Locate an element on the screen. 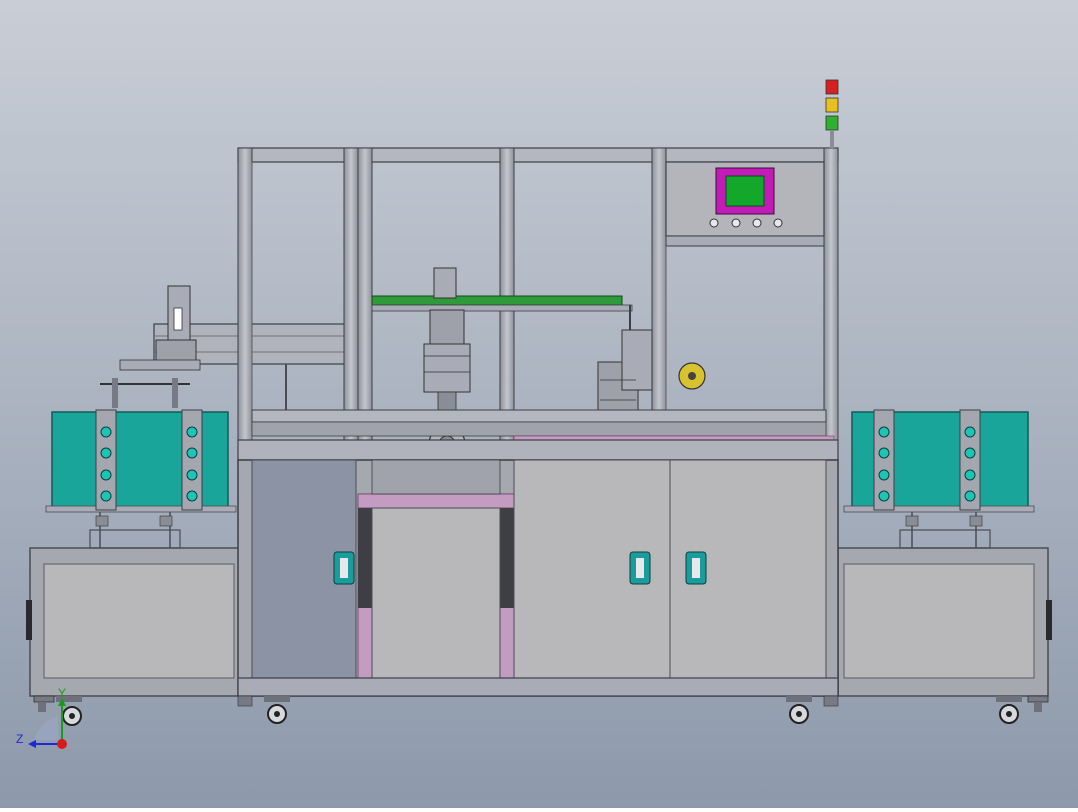 This screenshot has width=1078, height=812. bottom-rail is located at coordinates (538, 687).